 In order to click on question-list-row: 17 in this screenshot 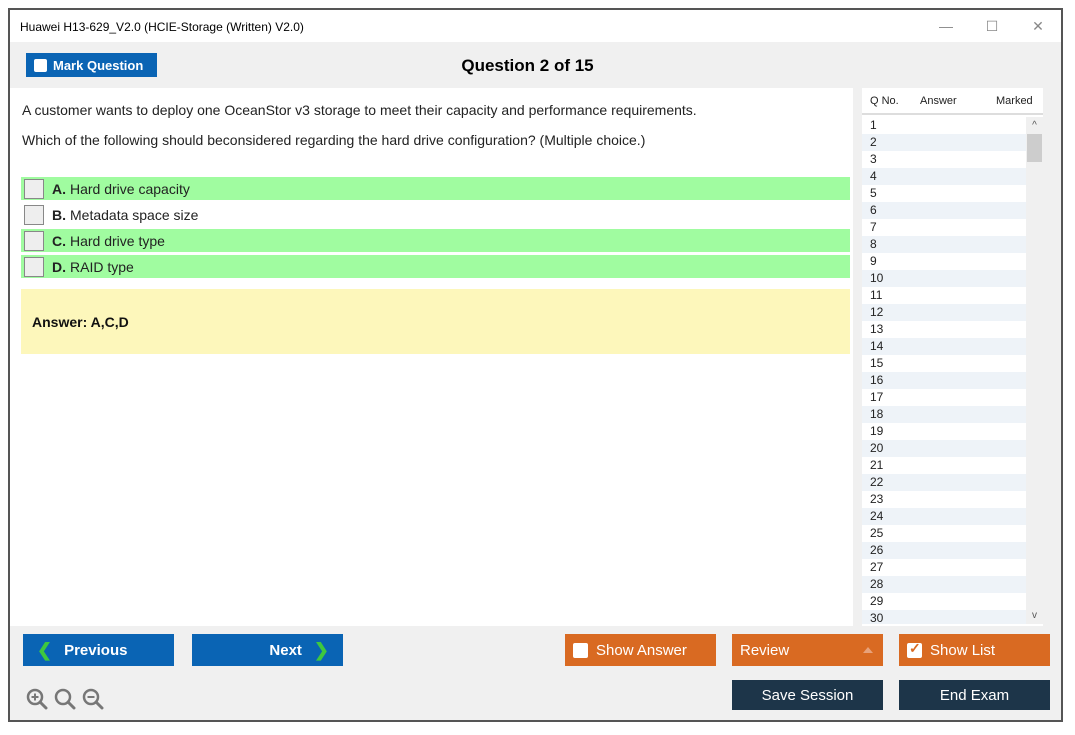, I will do `click(952, 397)`.